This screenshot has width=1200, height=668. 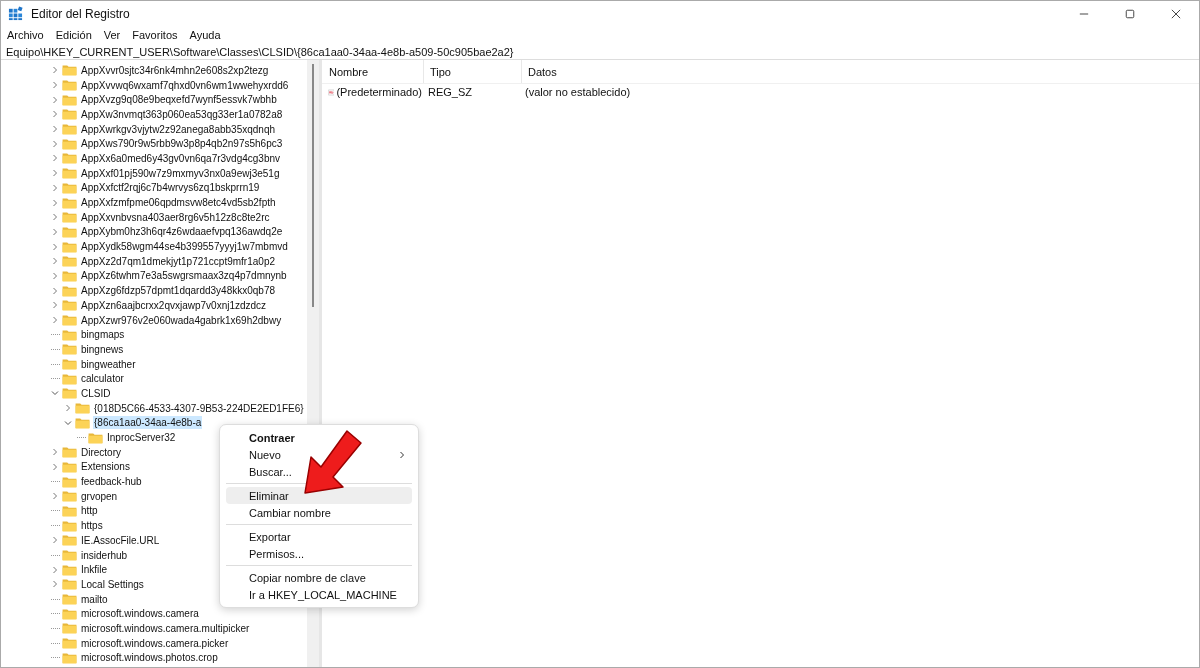 I want to click on tree-item: AppXvvr0sjtc34r6nk4mhn2e608s2xp2tezg, so click(x=175, y=70).